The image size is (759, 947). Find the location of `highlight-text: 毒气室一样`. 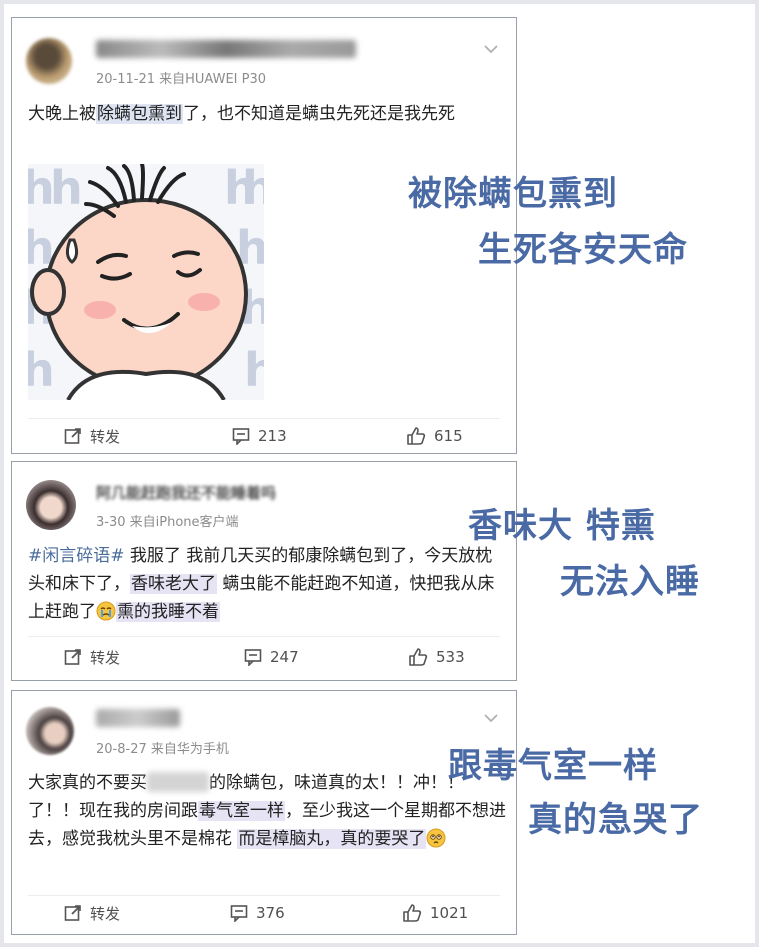

highlight-text: 毒气室一样 is located at coordinates (241, 811).